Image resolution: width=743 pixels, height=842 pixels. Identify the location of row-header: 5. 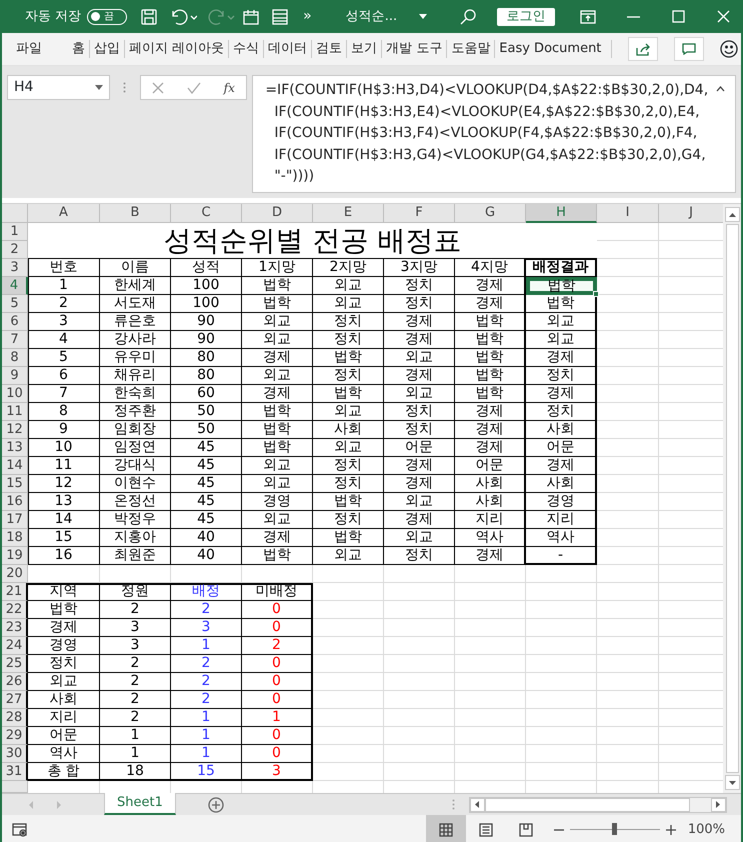
(15, 304).